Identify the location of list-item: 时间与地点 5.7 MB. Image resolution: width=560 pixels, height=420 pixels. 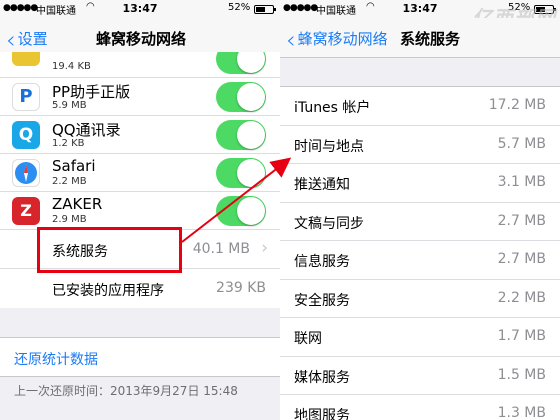
(420, 144).